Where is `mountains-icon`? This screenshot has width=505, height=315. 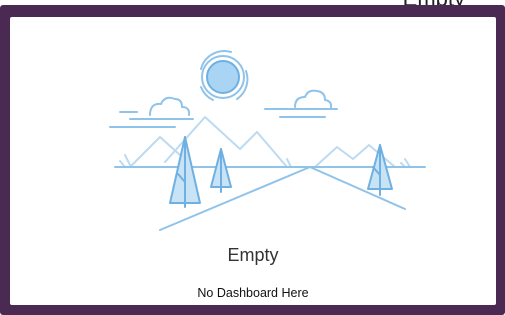
mountains-icon is located at coordinates (265, 142).